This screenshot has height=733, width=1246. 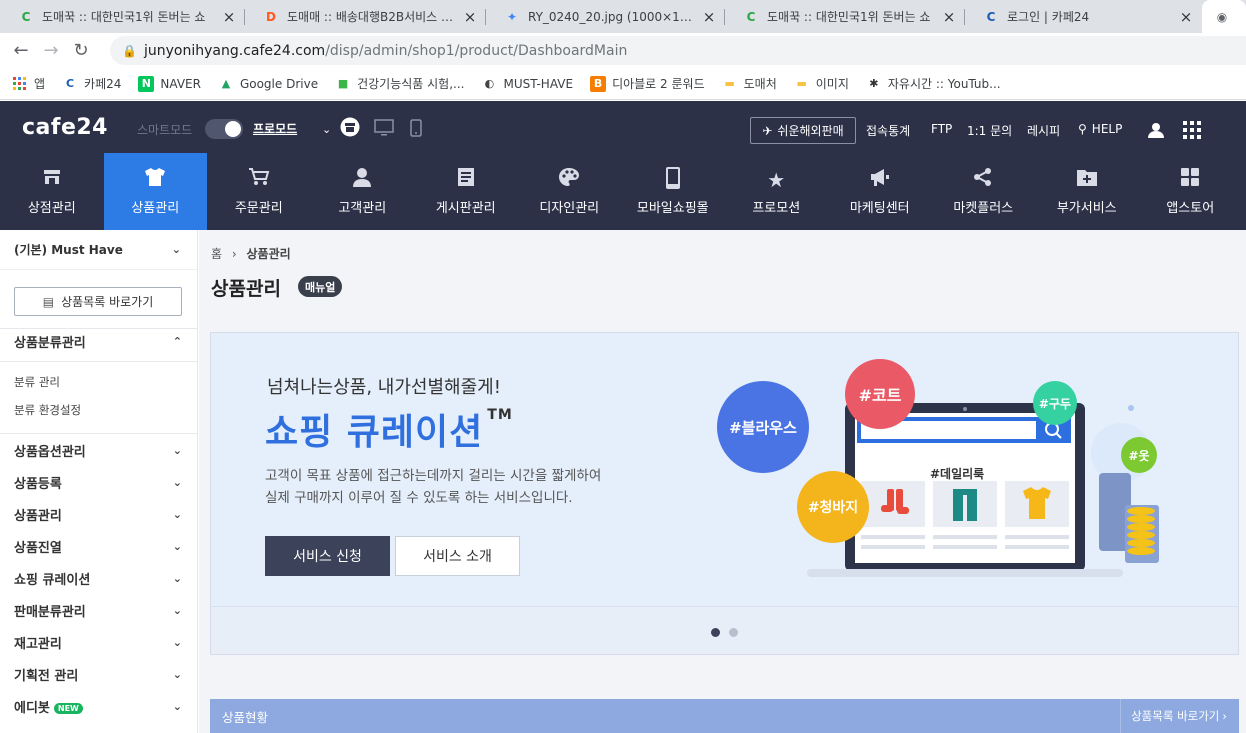 I want to click on tab-title: 도매꾹 :: 대한민국1위 돈버는 쇼, so click(x=849, y=17).